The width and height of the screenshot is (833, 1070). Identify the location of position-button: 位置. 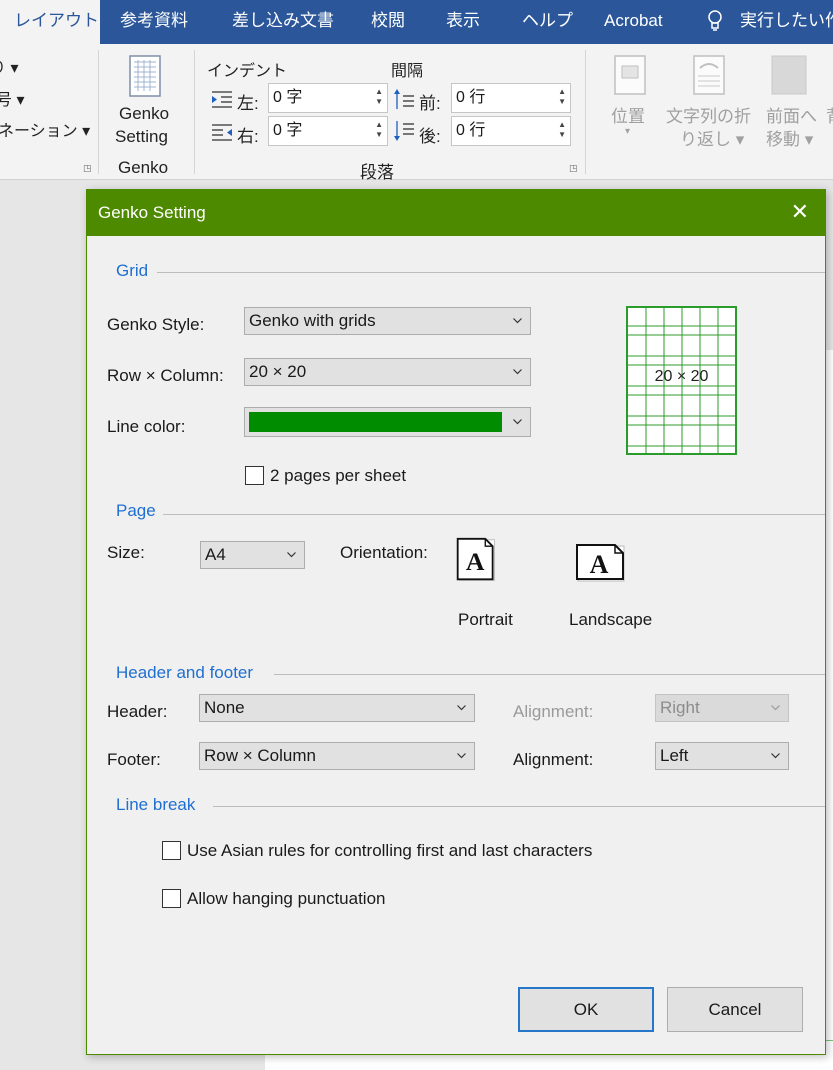
(628, 114).